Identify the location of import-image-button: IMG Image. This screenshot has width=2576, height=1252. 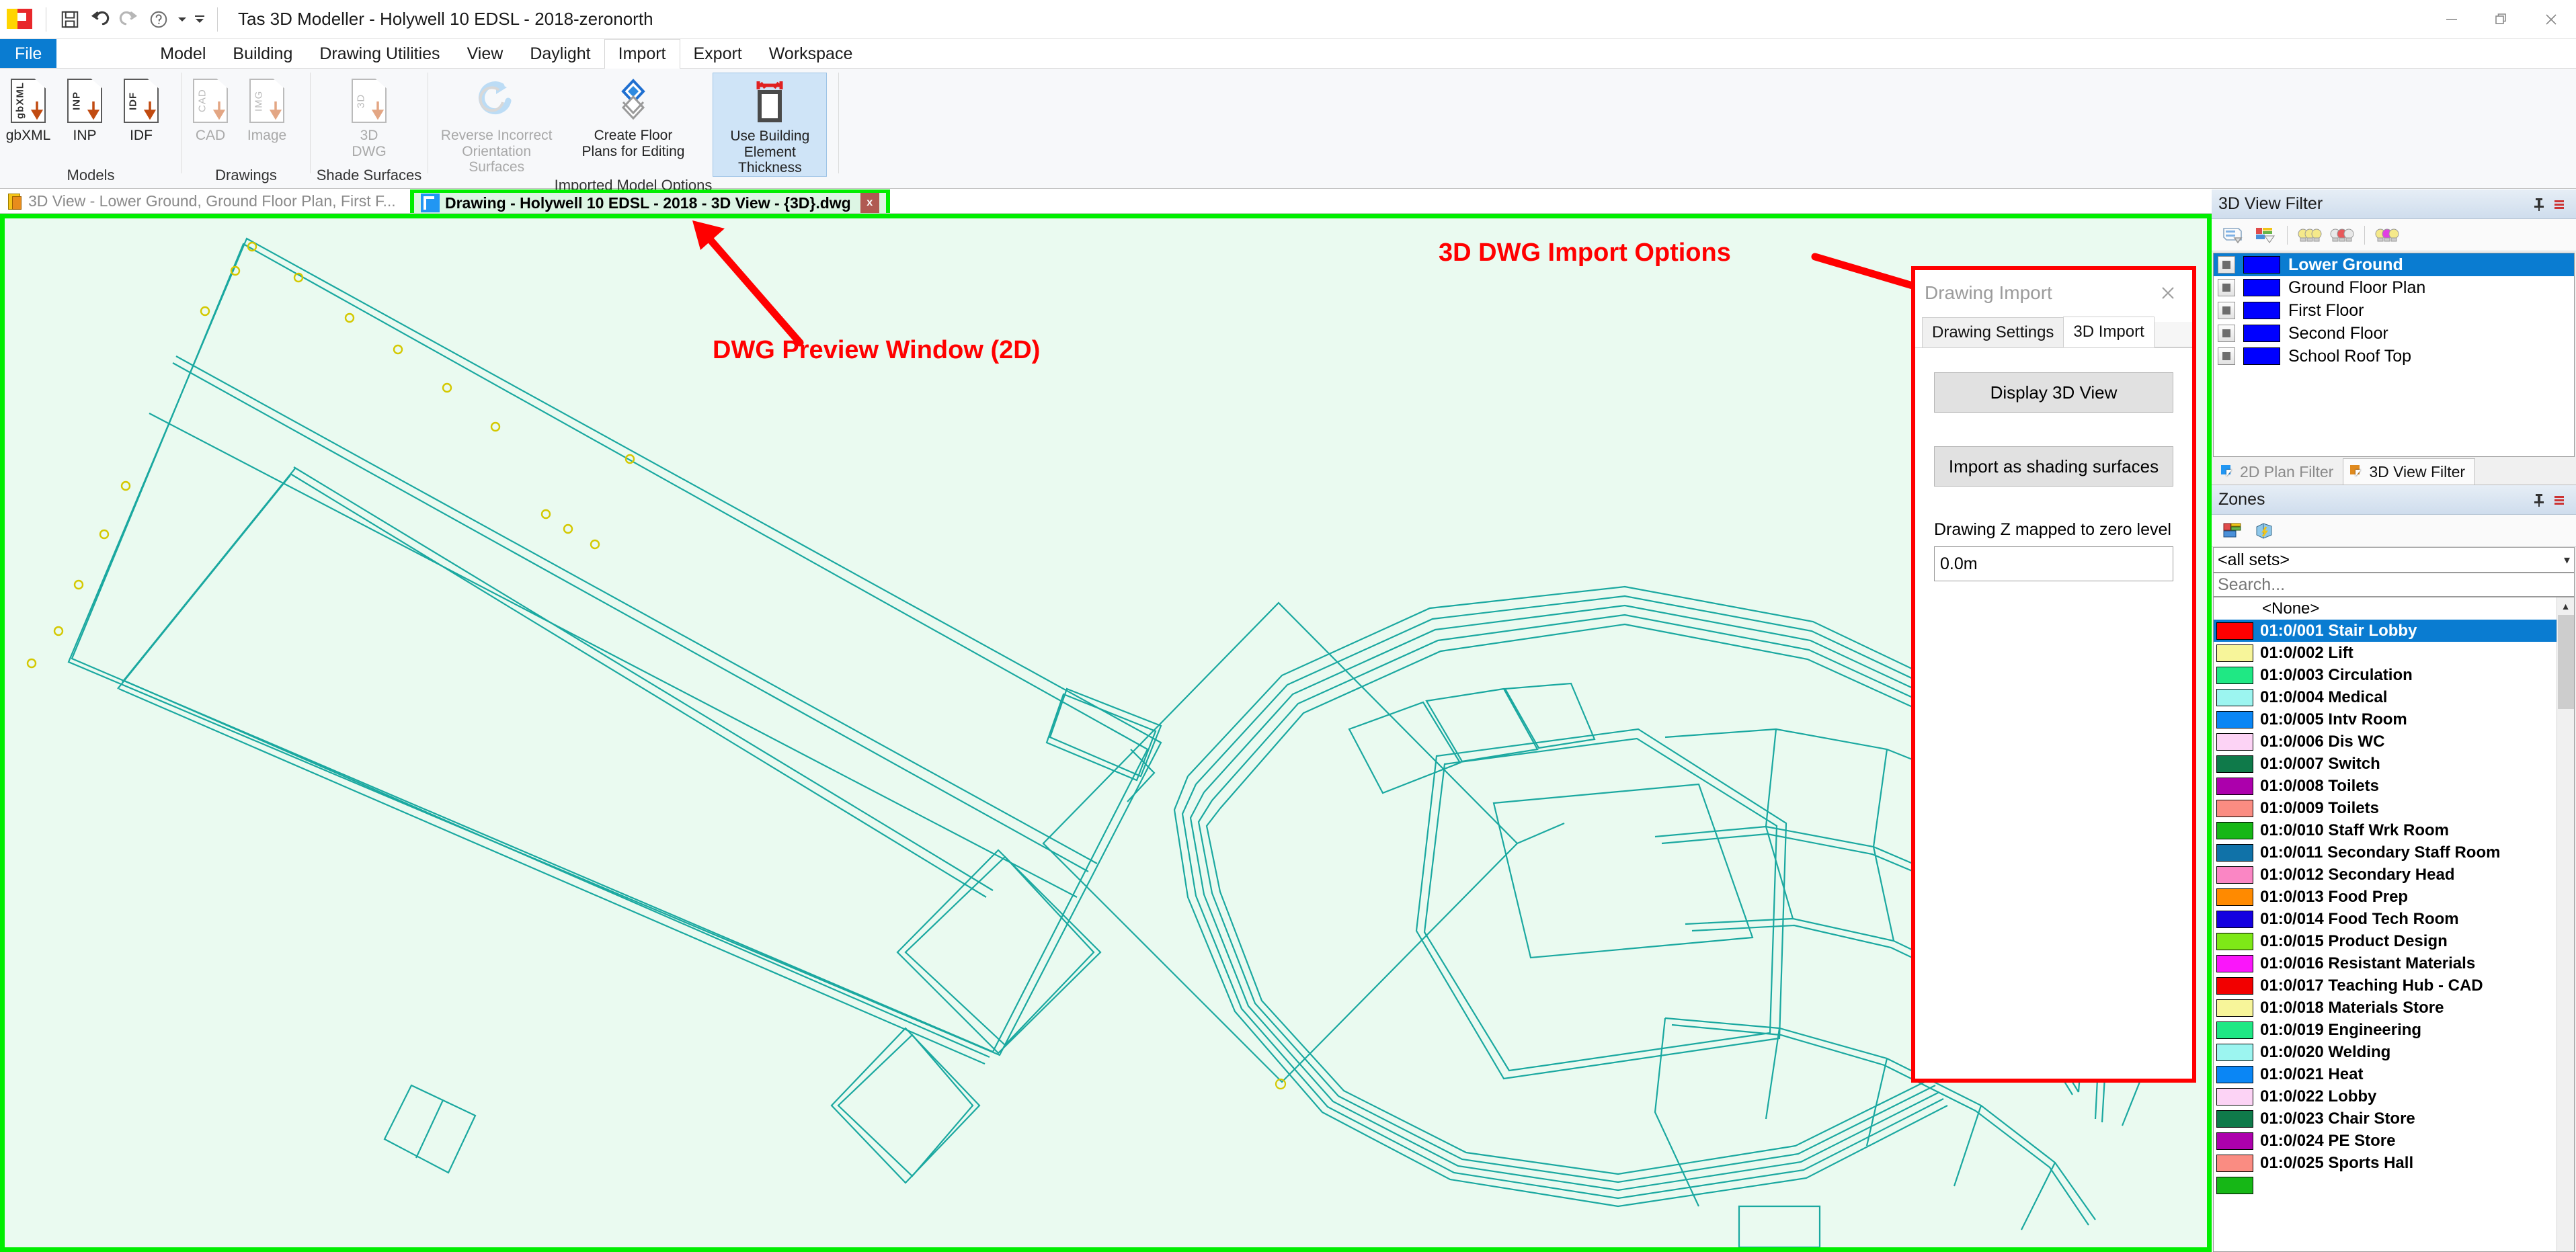
(267, 108).